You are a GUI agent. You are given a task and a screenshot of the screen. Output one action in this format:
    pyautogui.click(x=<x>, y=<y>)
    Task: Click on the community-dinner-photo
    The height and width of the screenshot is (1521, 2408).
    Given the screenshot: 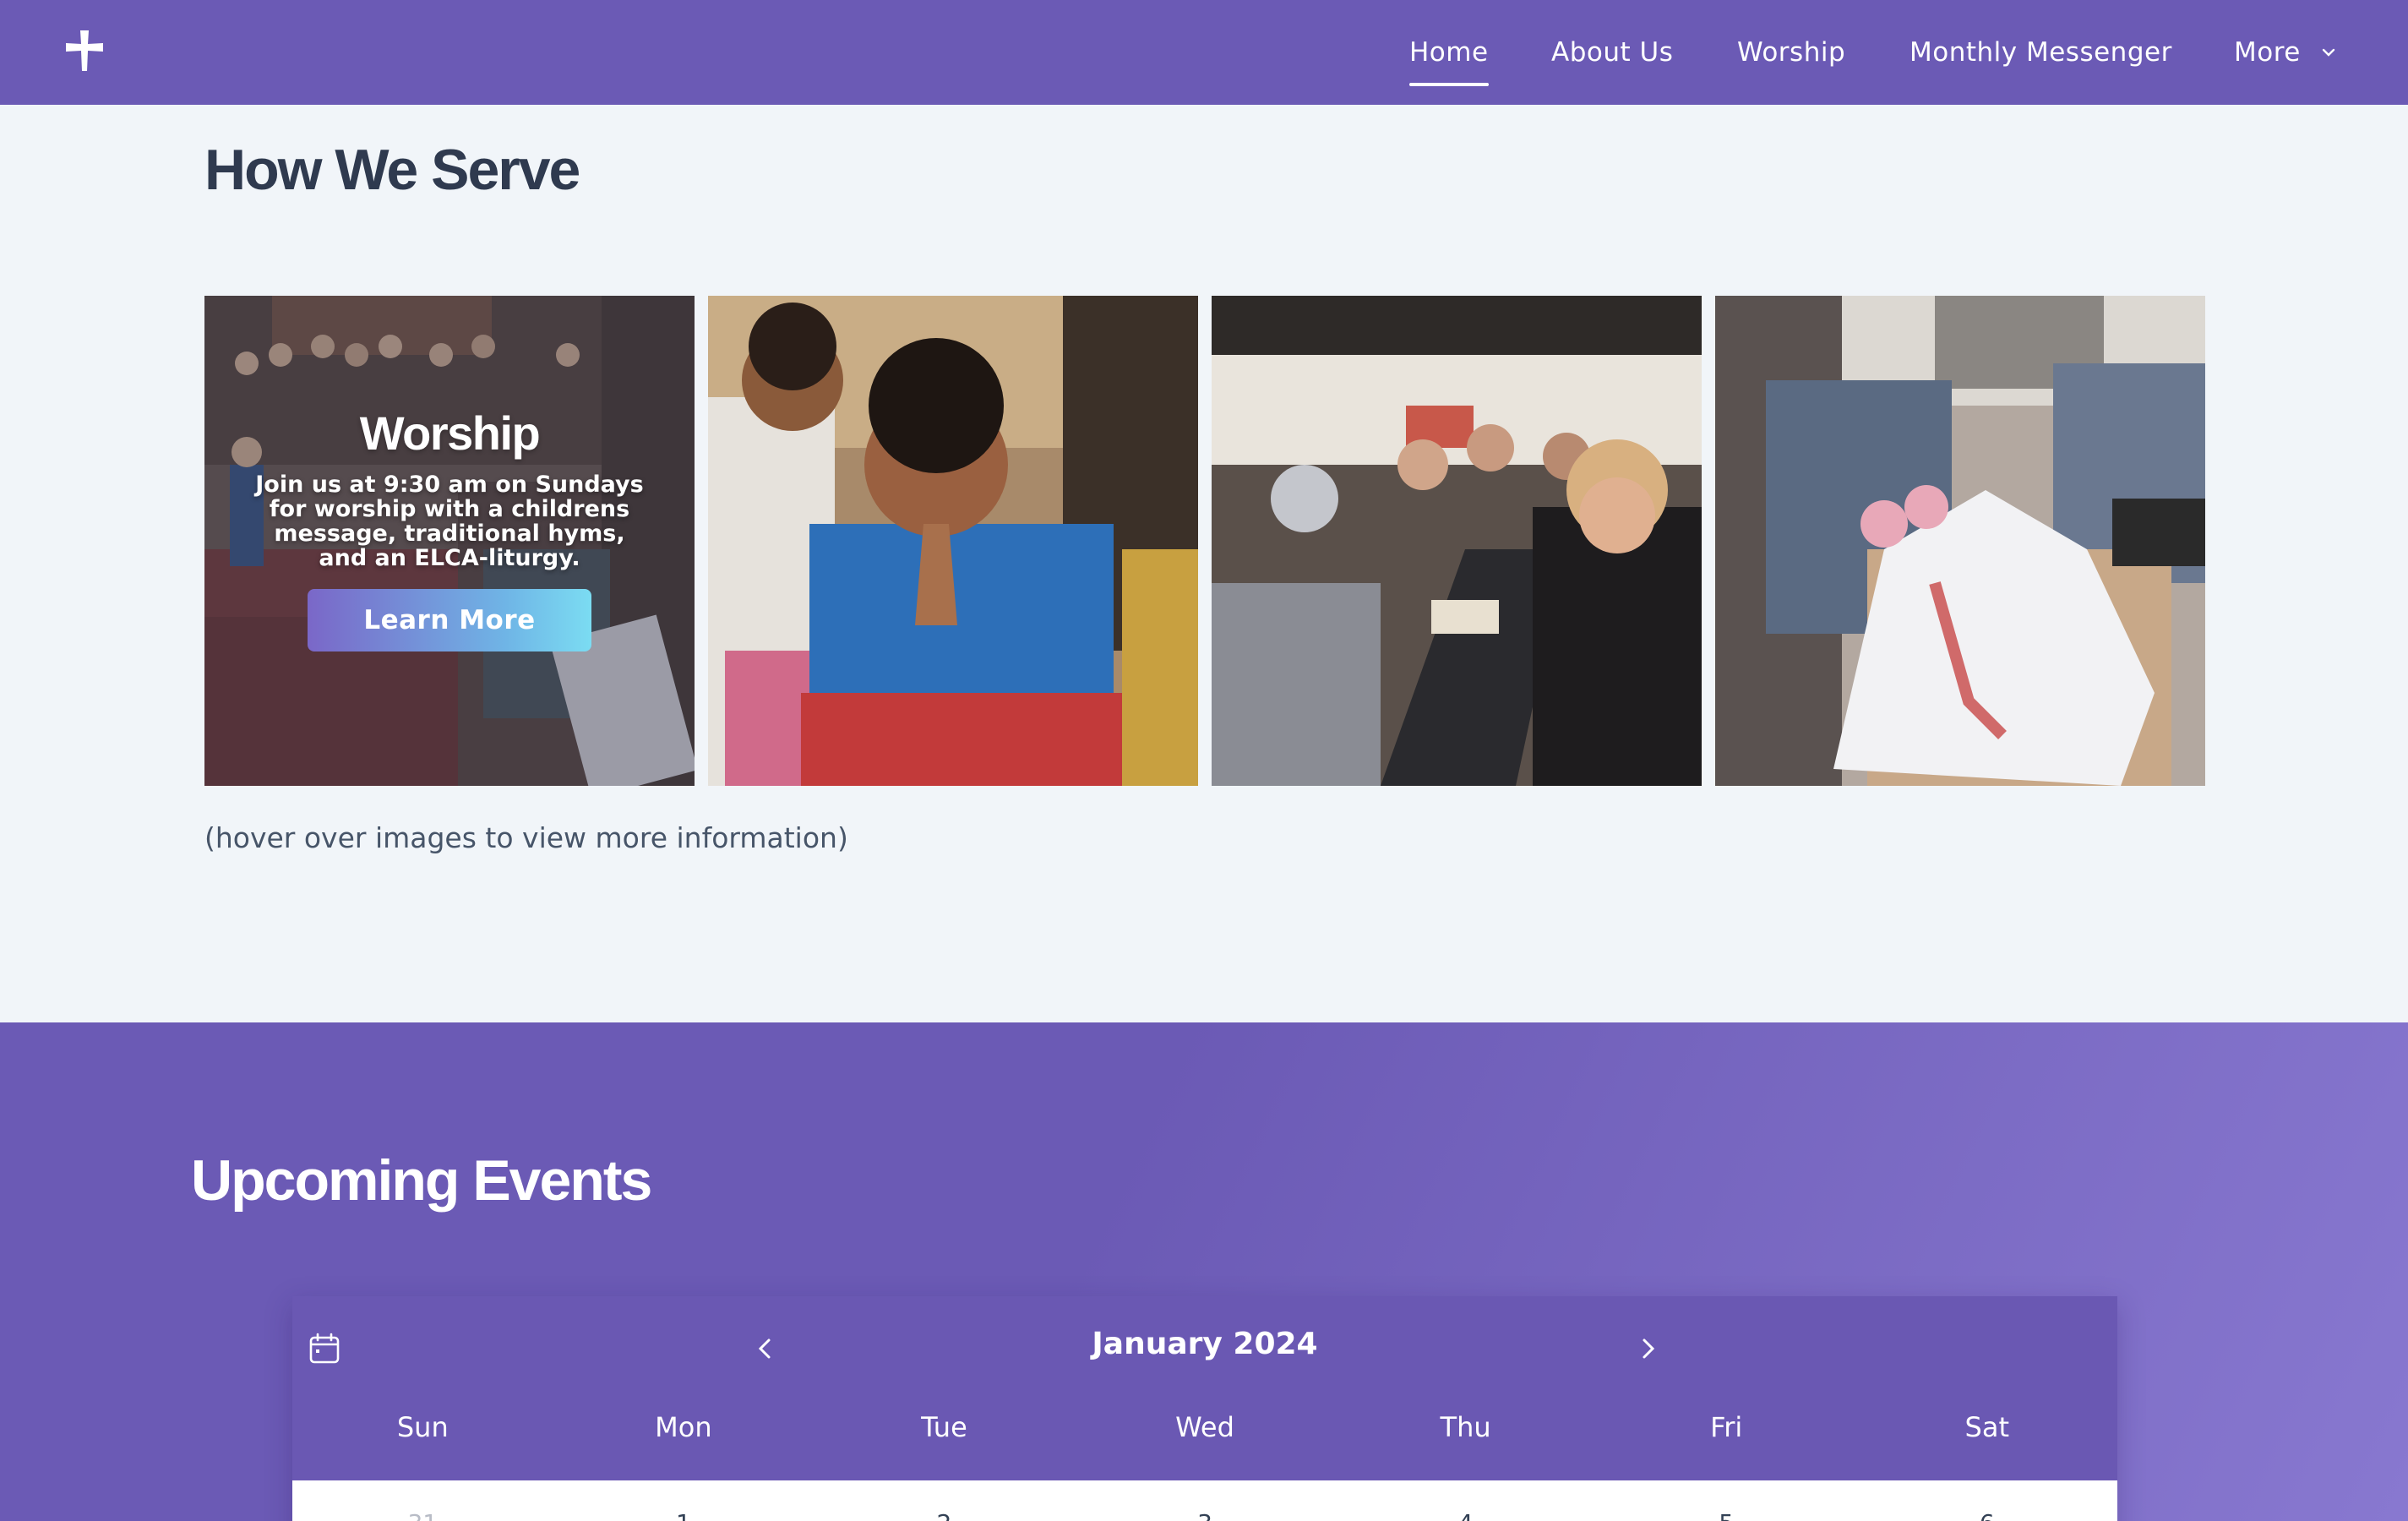 What is the action you would take?
    pyautogui.click(x=1457, y=541)
    